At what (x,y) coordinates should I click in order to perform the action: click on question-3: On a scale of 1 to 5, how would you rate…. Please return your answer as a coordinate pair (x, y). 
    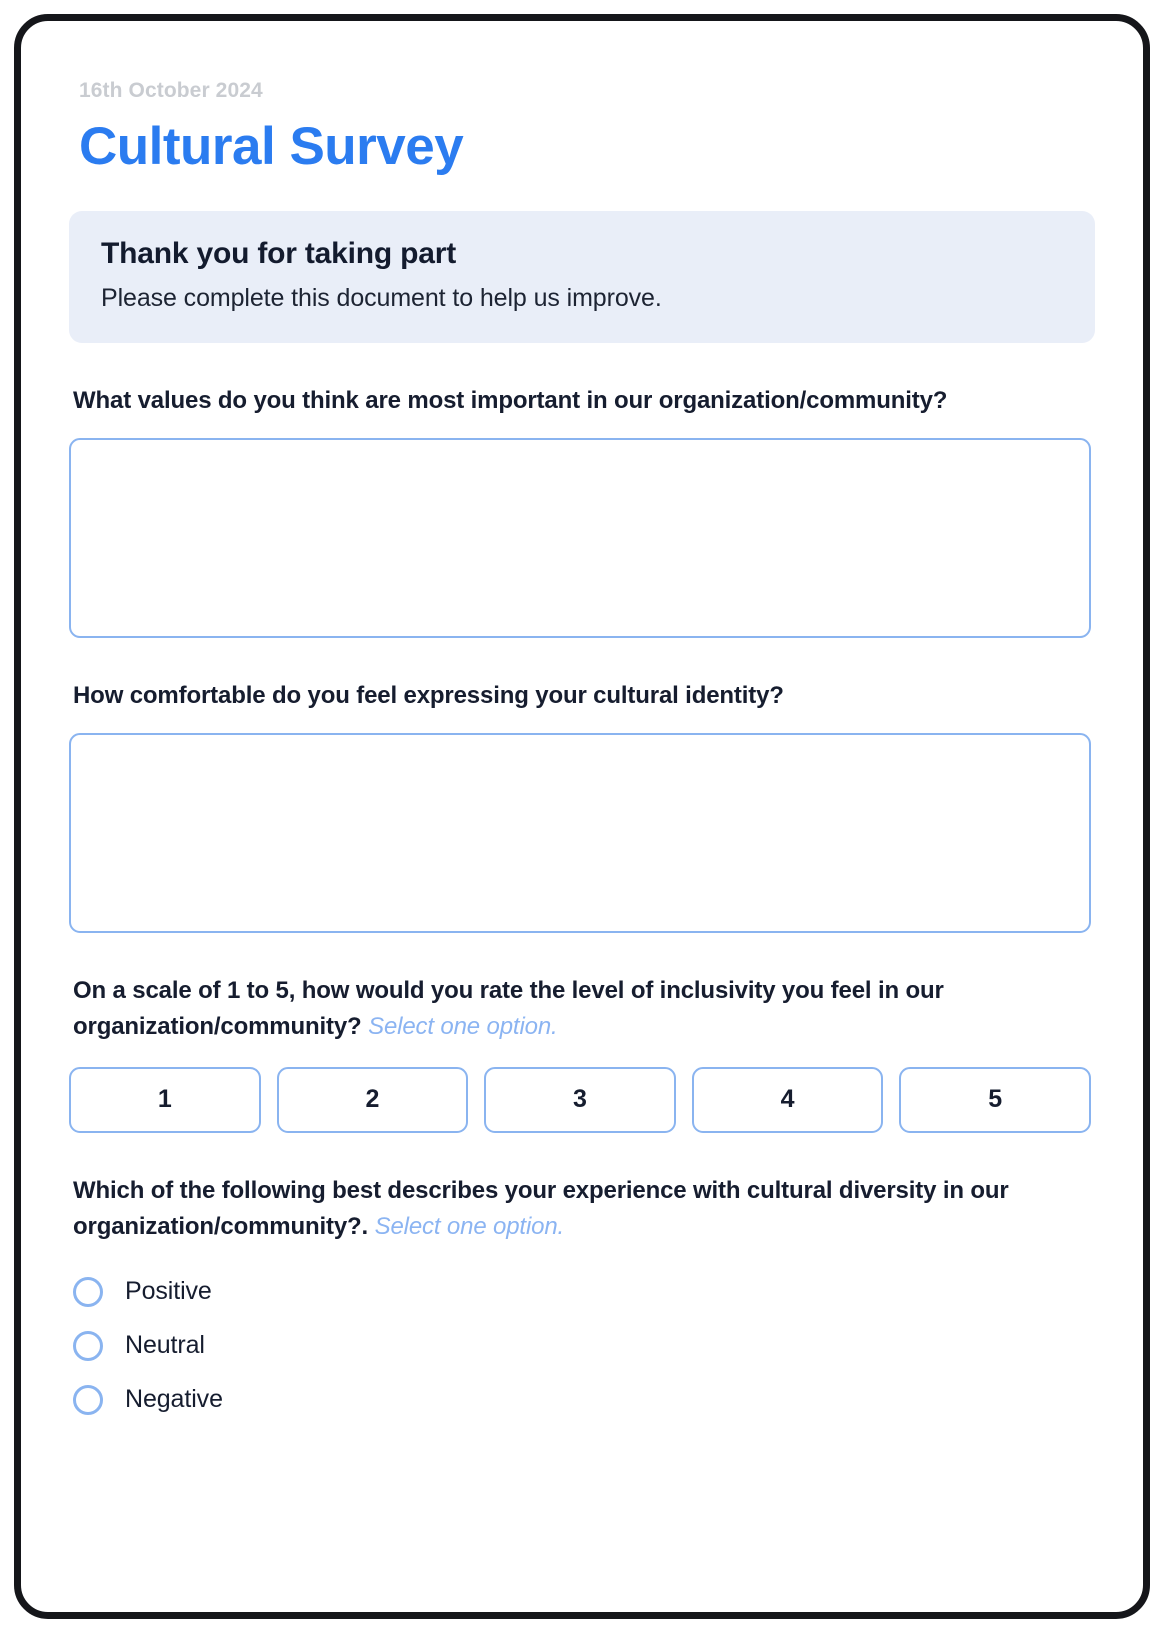
    Looking at the image, I should click on (582, 1053).